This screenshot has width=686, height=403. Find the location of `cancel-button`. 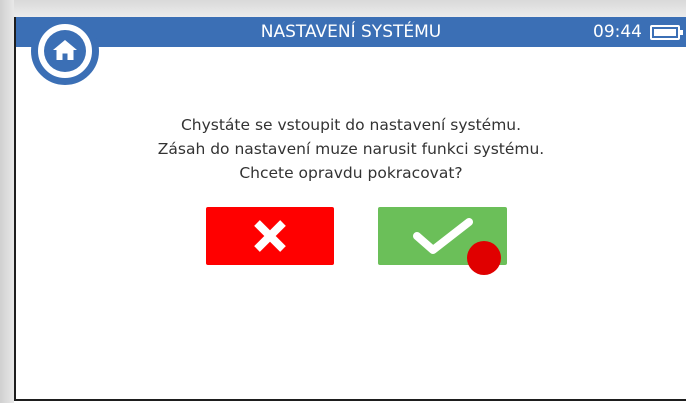

cancel-button is located at coordinates (270, 236).